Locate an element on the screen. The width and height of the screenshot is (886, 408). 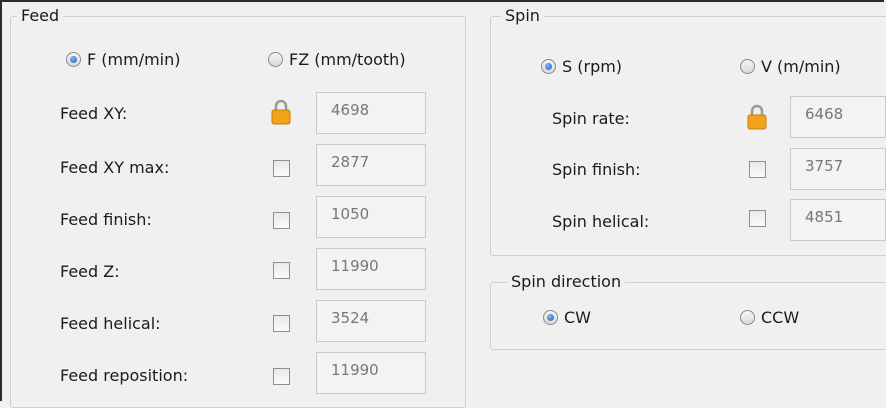
feed-mode-f-radio: F (mm/min) is located at coordinates (123, 59).